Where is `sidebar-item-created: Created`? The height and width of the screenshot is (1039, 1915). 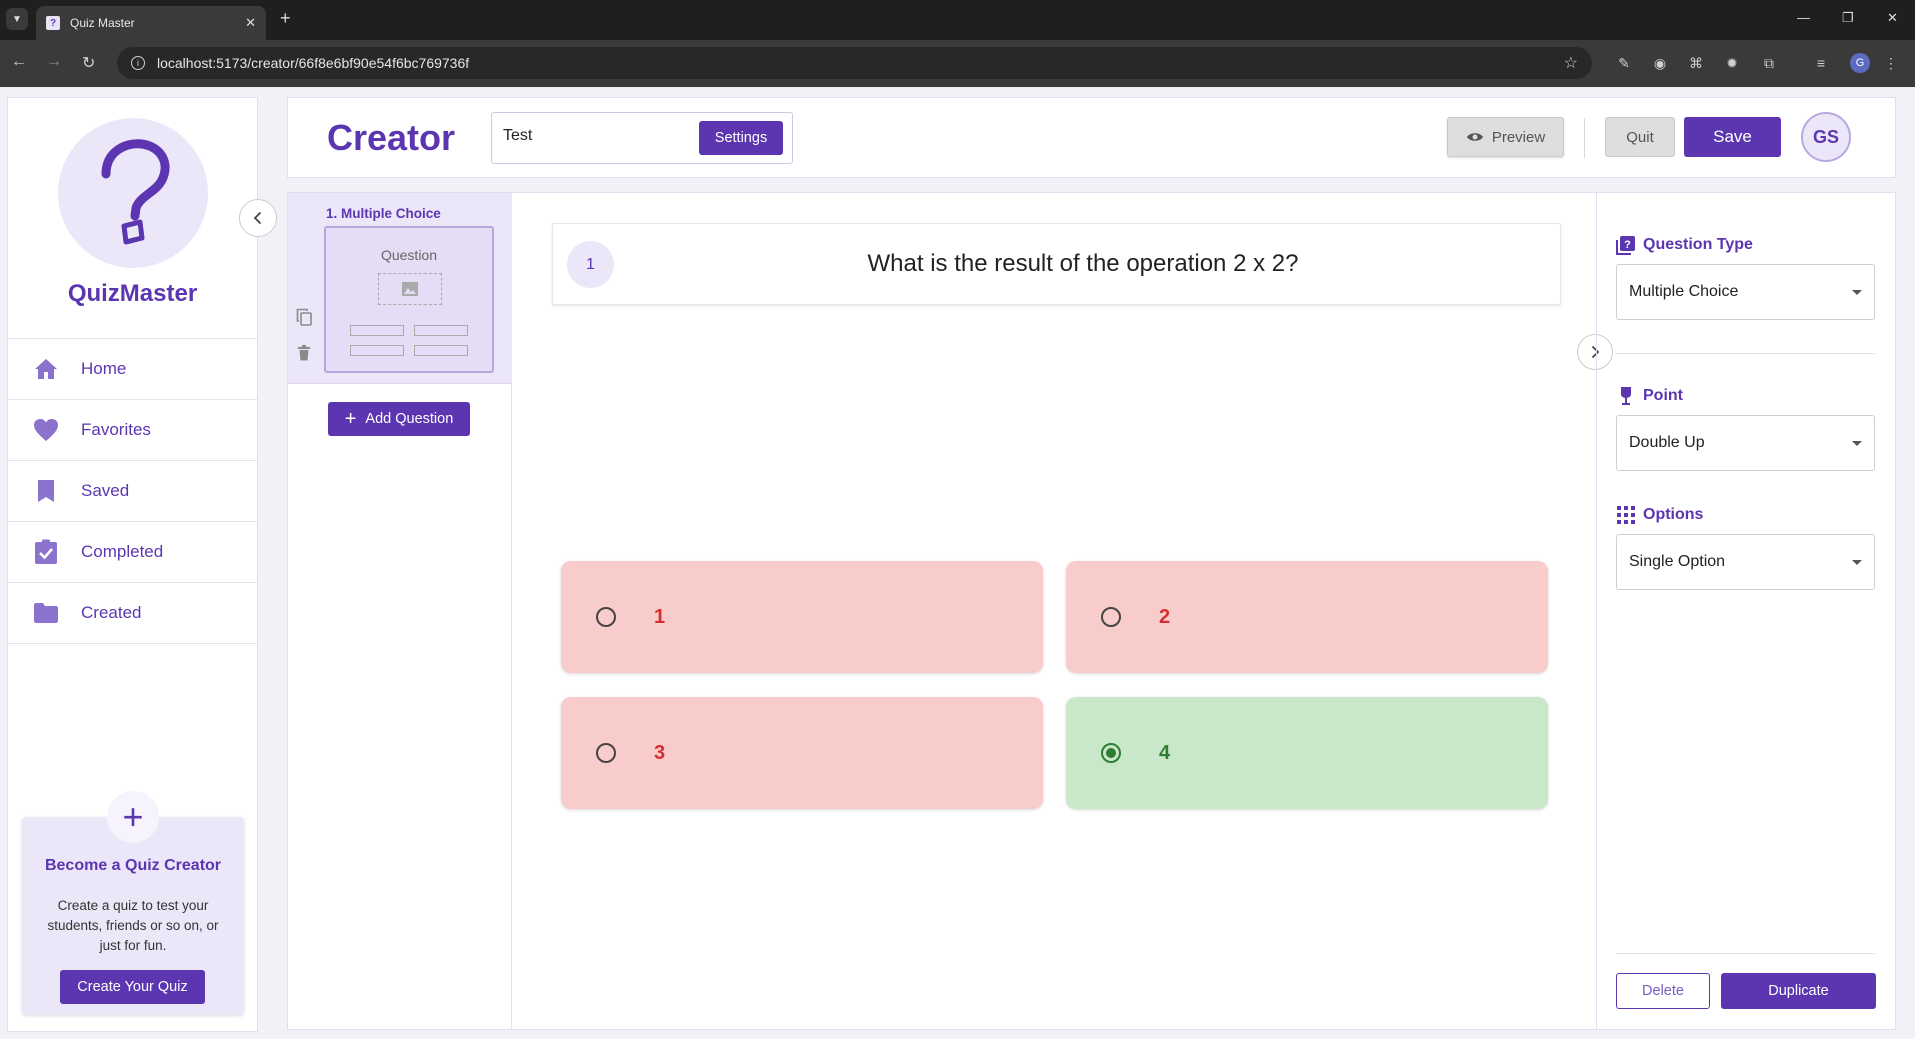 sidebar-item-created: Created is located at coordinates (132, 612).